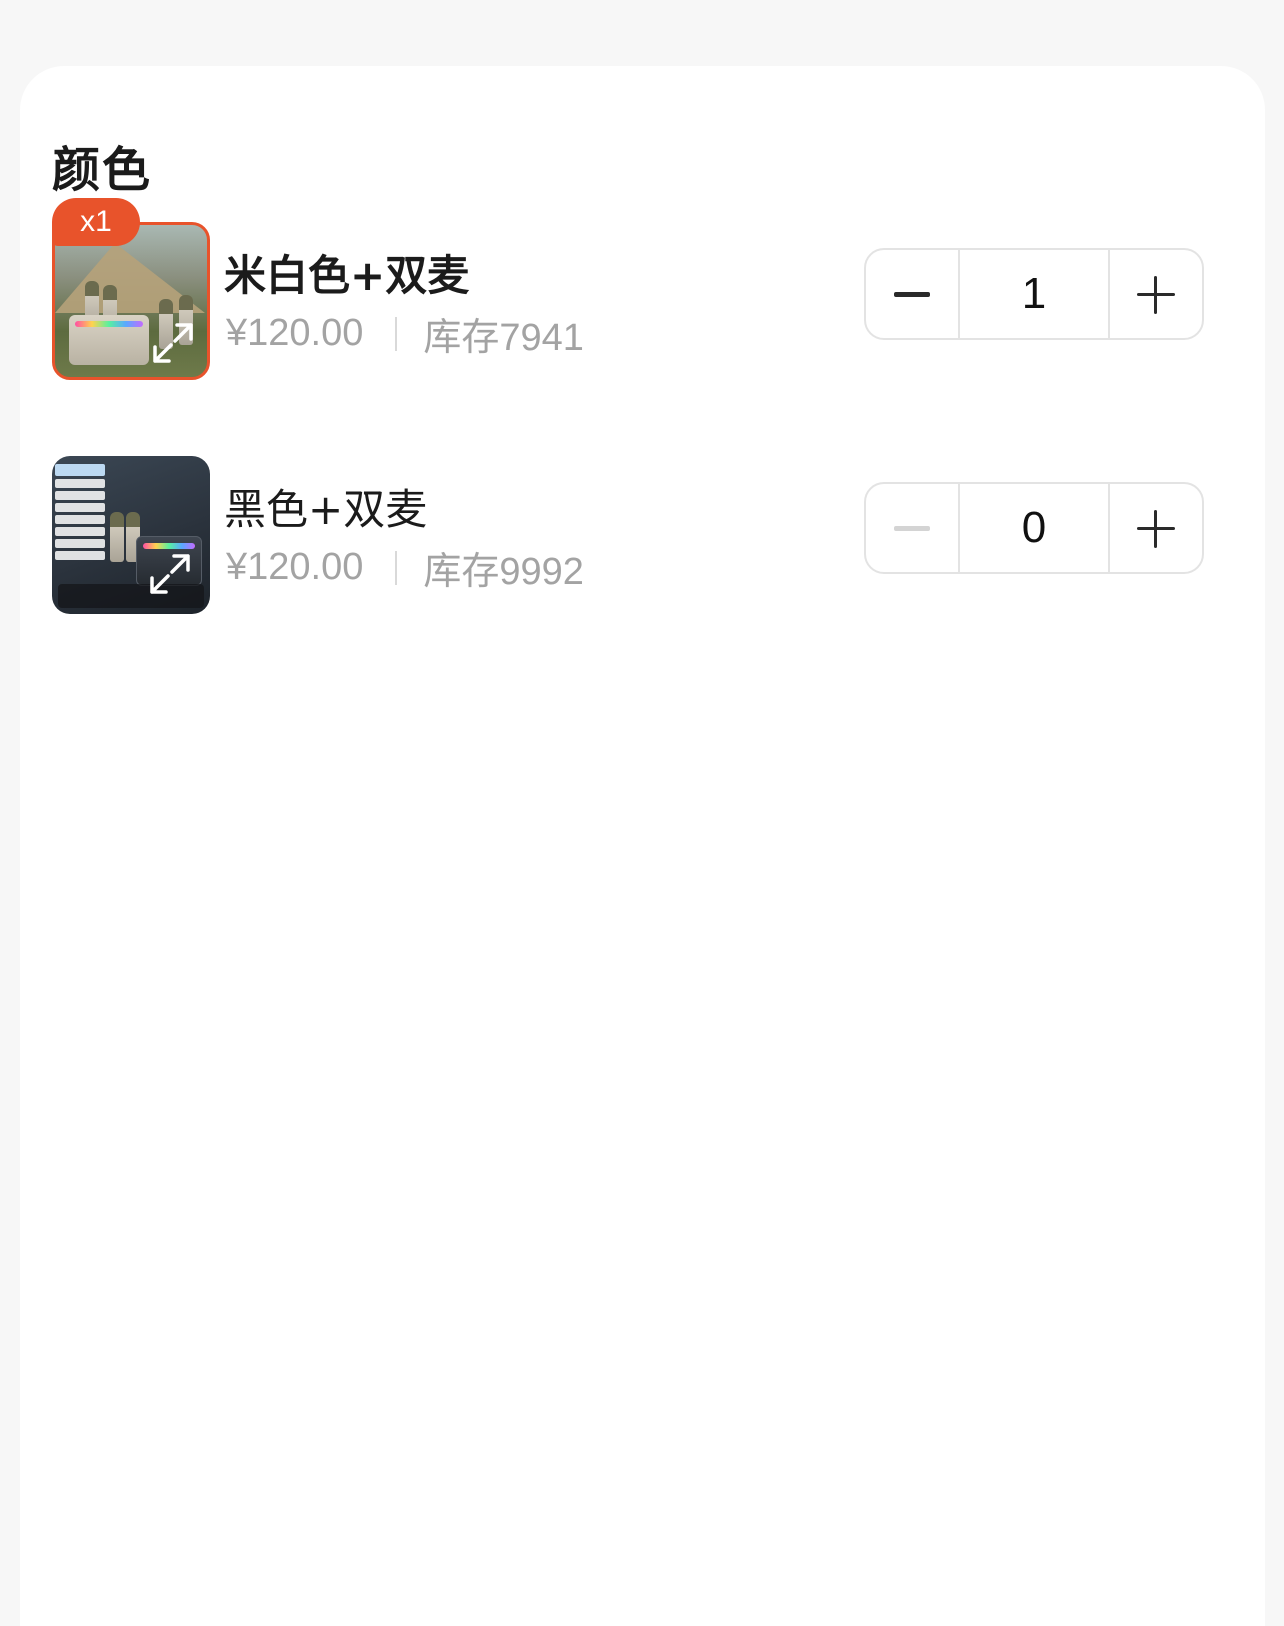 The width and height of the screenshot is (1284, 1626). What do you see at coordinates (96, 222) in the screenshot?
I see `quantity-badge: x1` at bounding box center [96, 222].